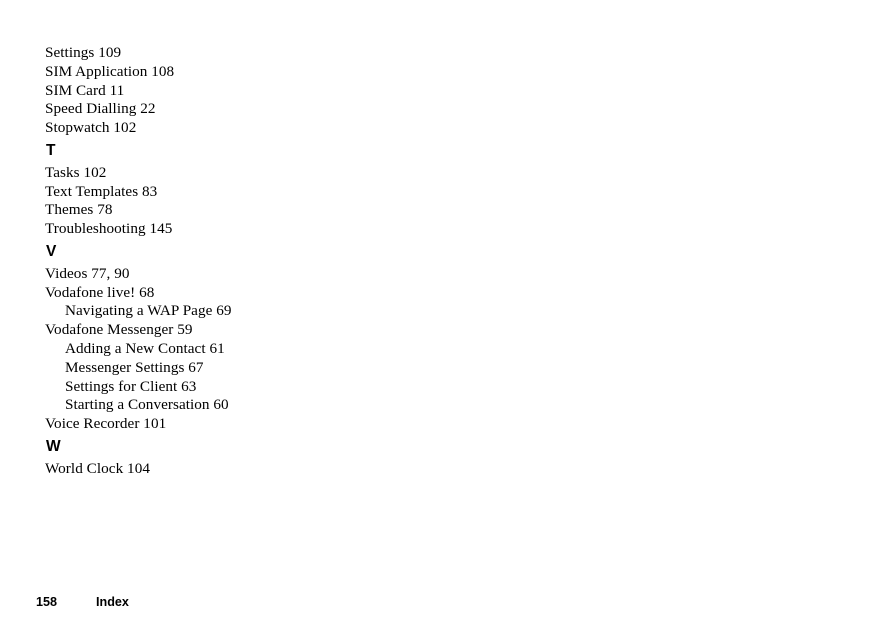 The image size is (876, 621). Describe the element at coordinates (110, 71) in the screenshot. I see `index-entry: SIM Application 108` at that location.